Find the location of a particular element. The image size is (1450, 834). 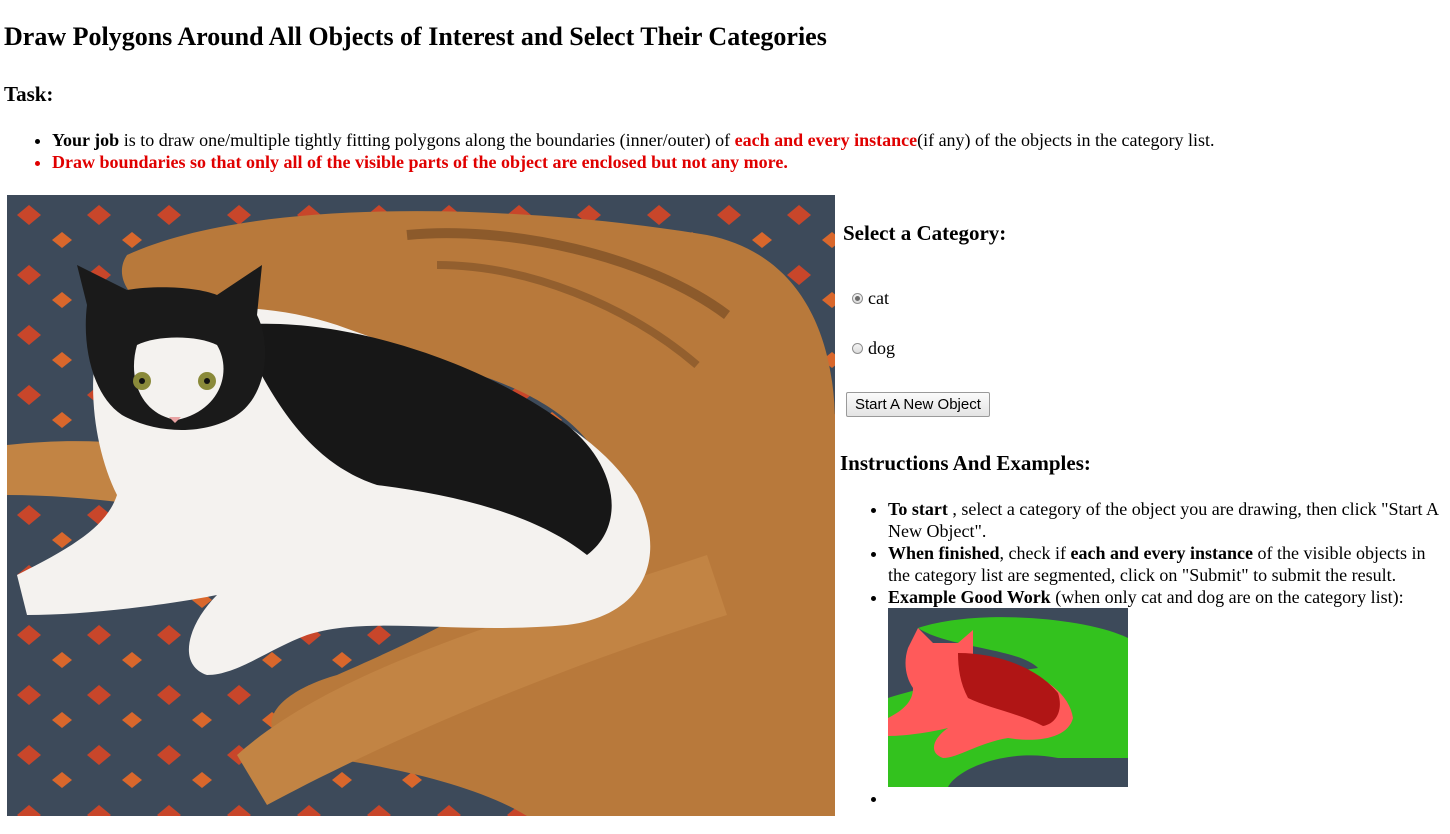

each-instance-label: each and every instance is located at coordinates (1161, 553).